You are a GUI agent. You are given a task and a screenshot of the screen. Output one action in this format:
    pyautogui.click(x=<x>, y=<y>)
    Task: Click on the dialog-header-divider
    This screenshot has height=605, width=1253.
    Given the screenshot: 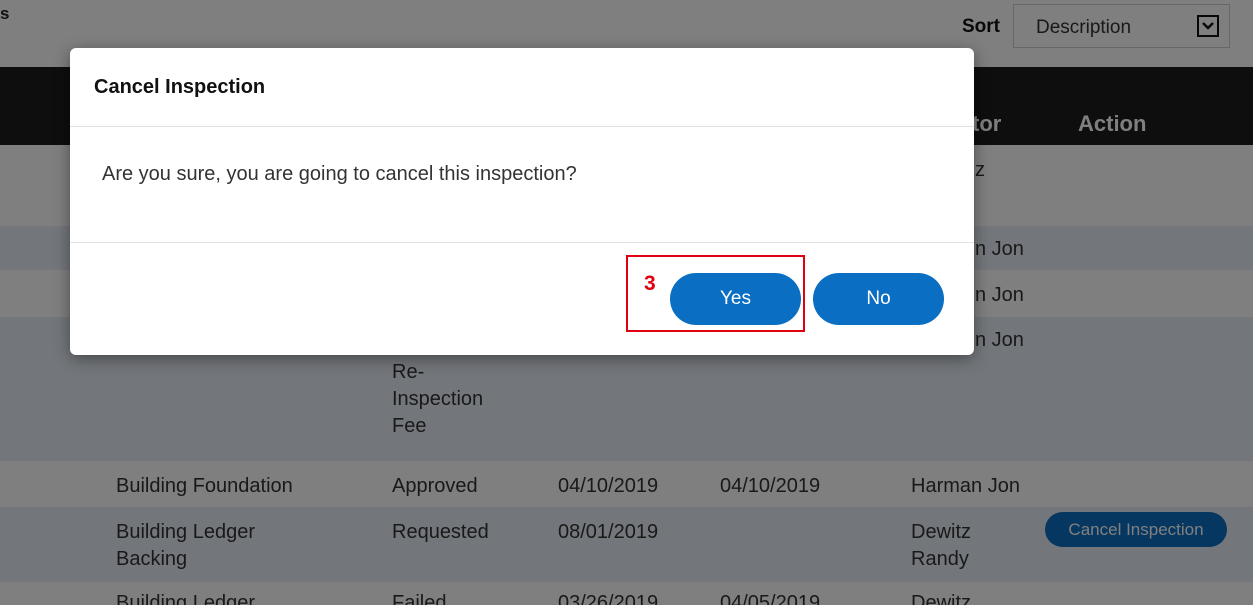 What is the action you would take?
    pyautogui.click(x=522, y=126)
    